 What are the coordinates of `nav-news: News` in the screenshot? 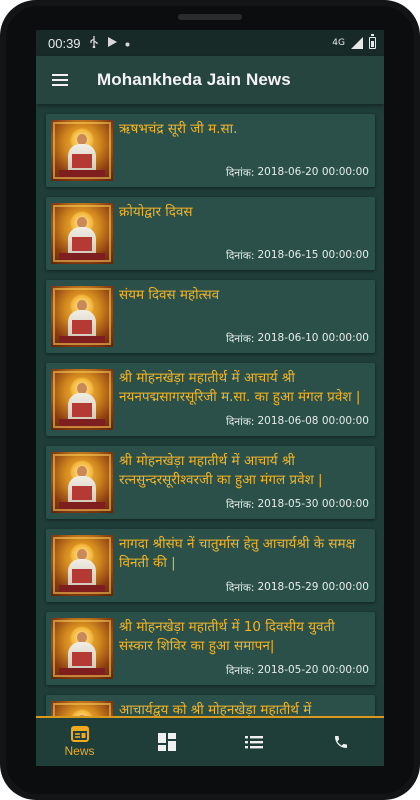 It's located at (79, 742).